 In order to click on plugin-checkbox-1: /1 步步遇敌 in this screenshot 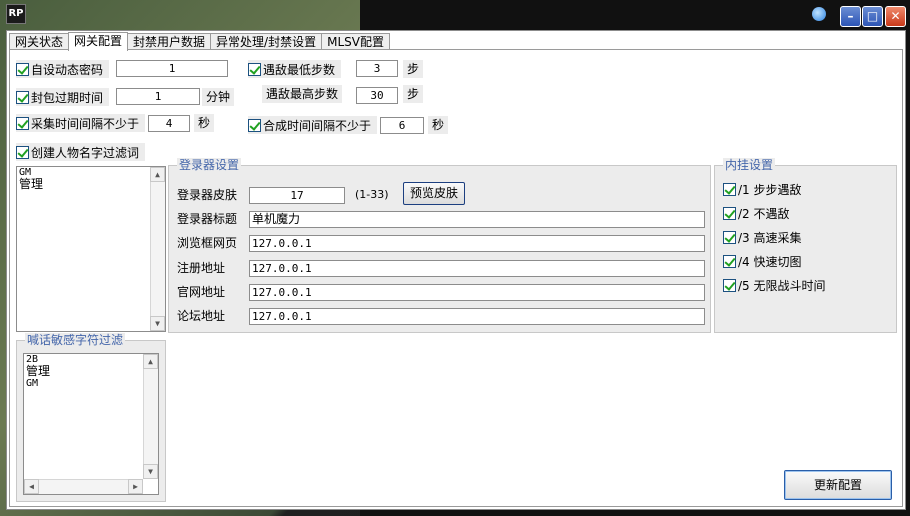, I will do `click(765, 189)`.